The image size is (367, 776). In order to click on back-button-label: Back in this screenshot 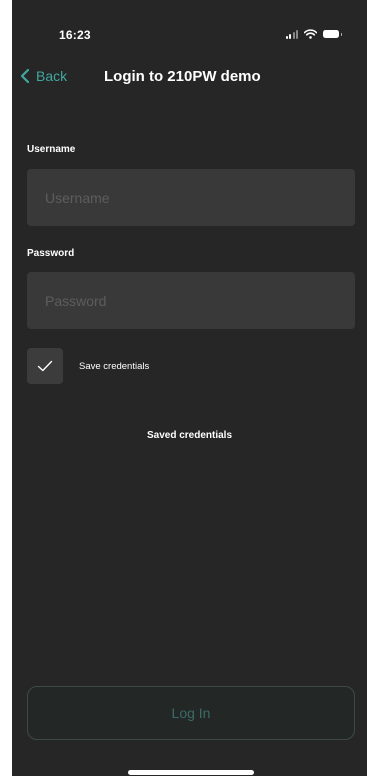, I will do `click(52, 76)`.